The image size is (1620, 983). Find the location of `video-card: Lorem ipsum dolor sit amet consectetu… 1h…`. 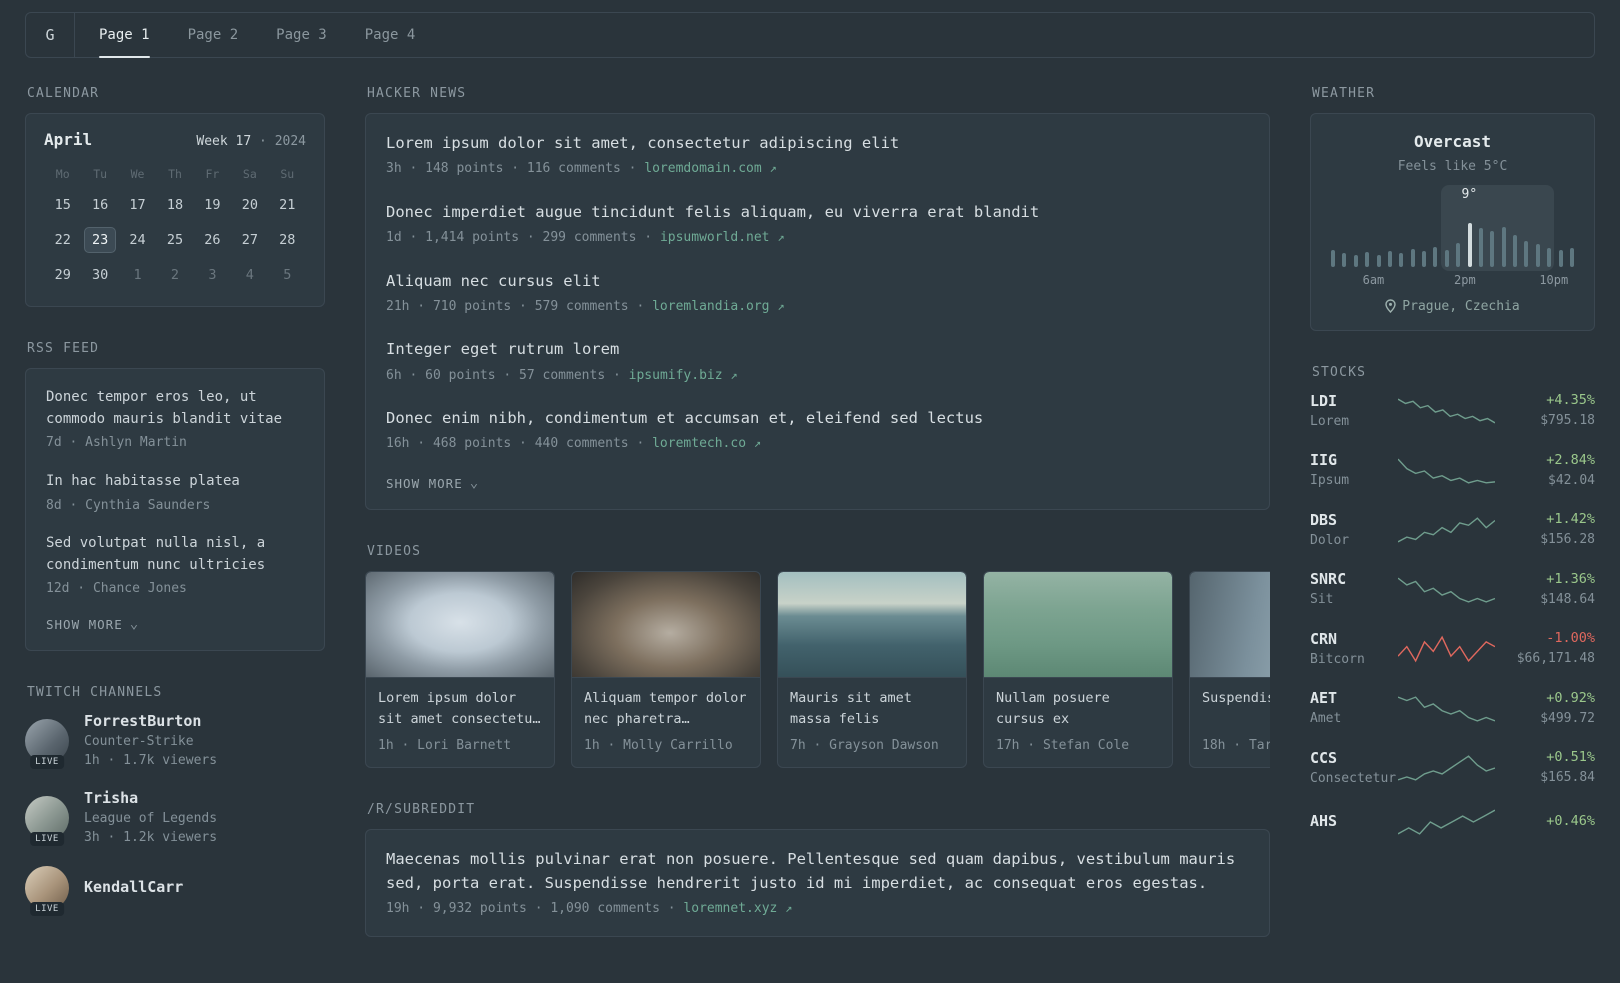

video-card: Lorem ipsum dolor sit amet consectetu… 1h… is located at coordinates (460, 669).